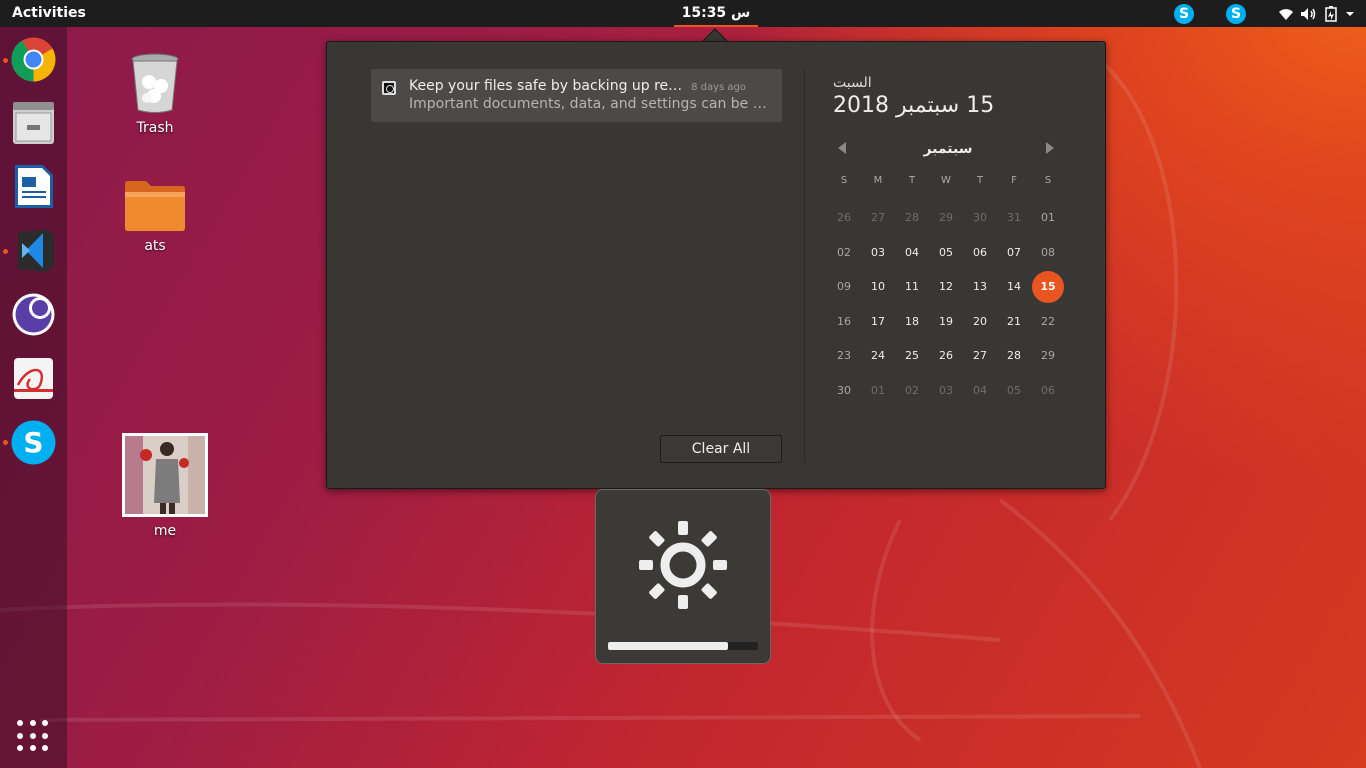  I want to click on calendar-month-label: سبتمبر, so click(948, 149).